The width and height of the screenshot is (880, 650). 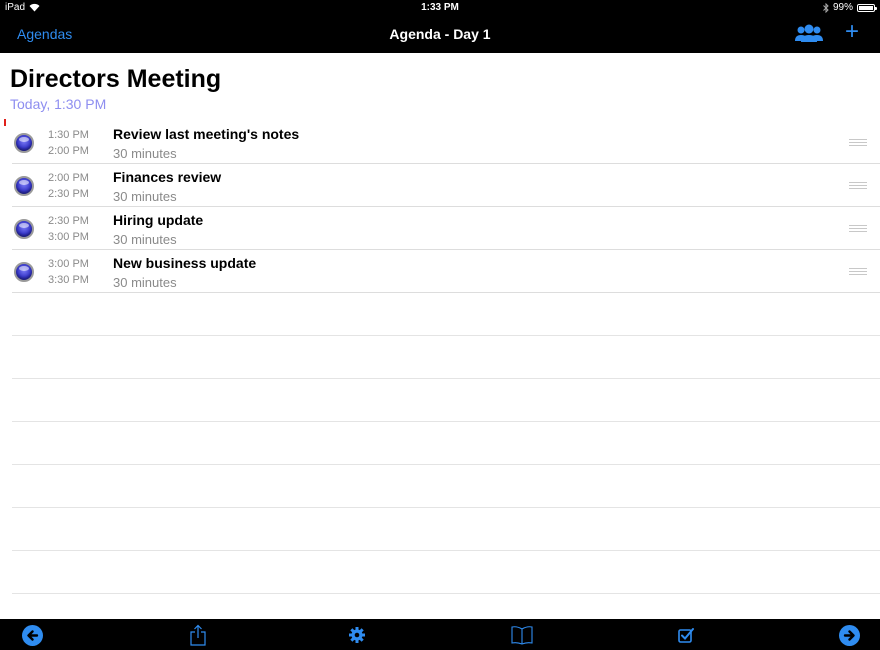 I want to click on item-title: Review last meeting's notes, so click(x=206, y=134).